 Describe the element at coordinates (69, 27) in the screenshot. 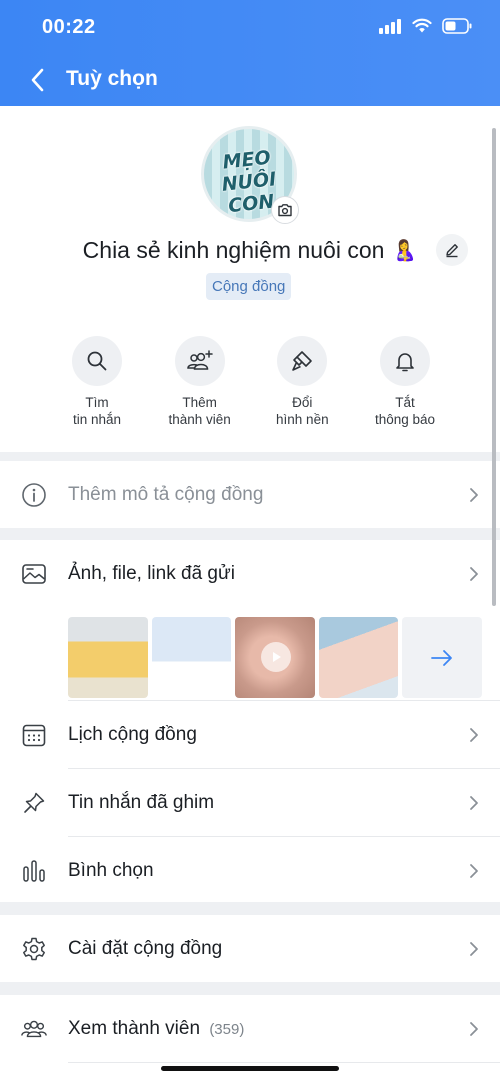

I see `status-time: 00:22` at that location.